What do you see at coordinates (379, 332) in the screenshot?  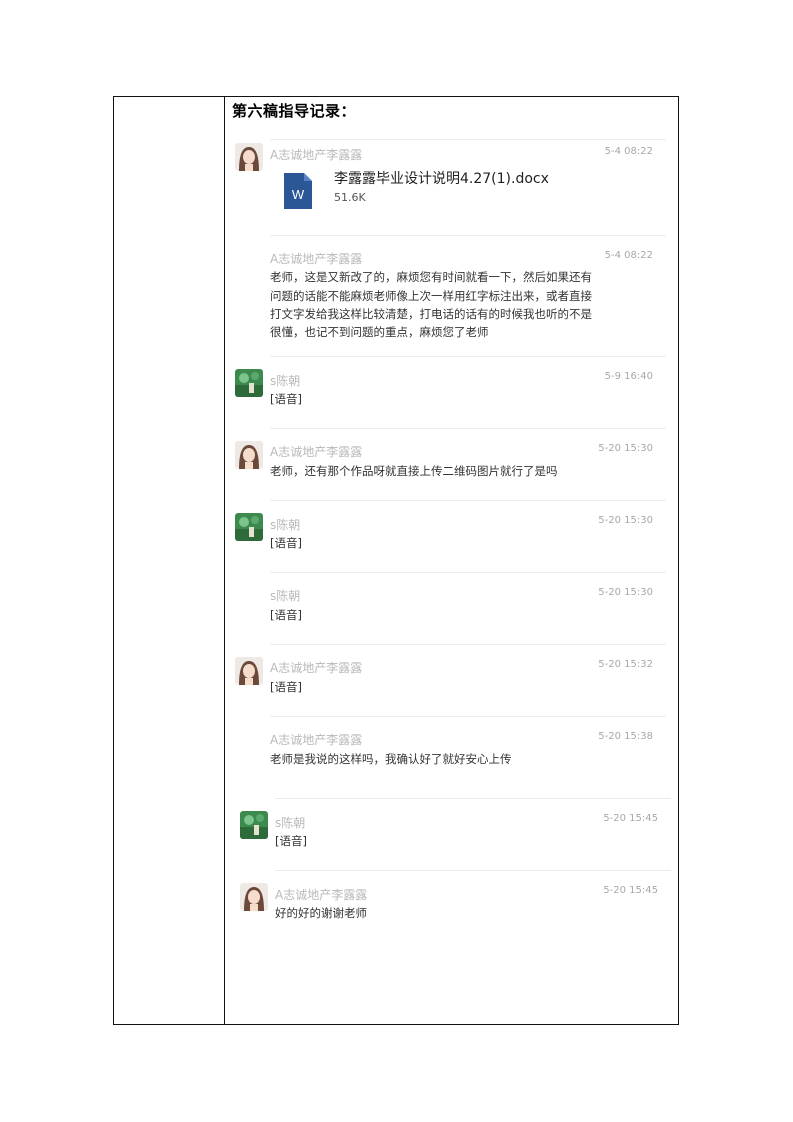 I see `message-line: 很懂，也记不到问题的重点，麻烦您了老师` at bounding box center [379, 332].